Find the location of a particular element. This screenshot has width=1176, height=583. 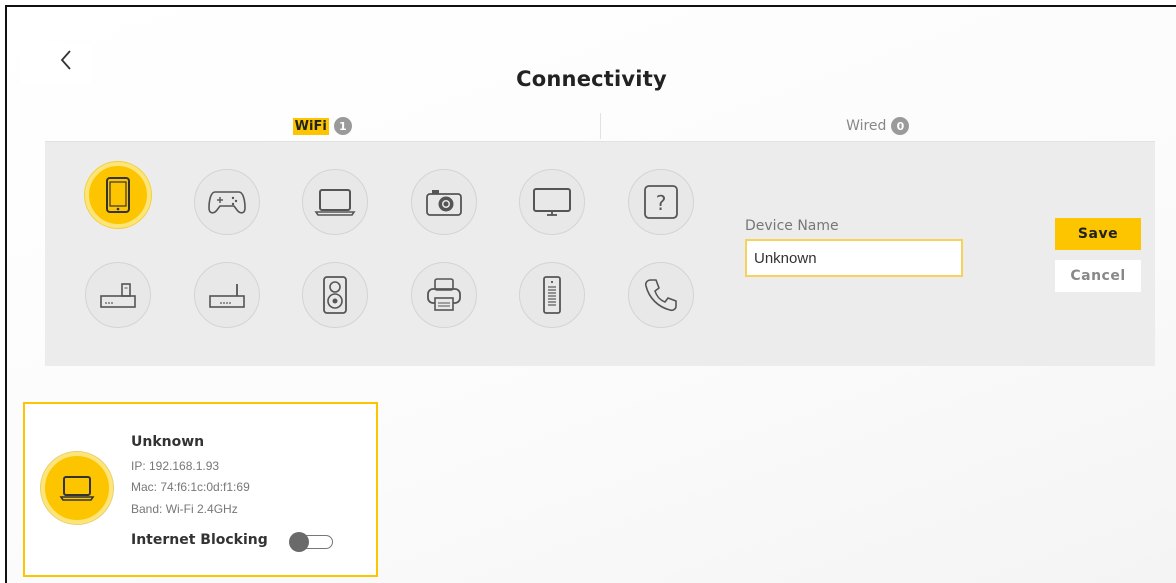

device-type-camera is located at coordinates (444, 202).